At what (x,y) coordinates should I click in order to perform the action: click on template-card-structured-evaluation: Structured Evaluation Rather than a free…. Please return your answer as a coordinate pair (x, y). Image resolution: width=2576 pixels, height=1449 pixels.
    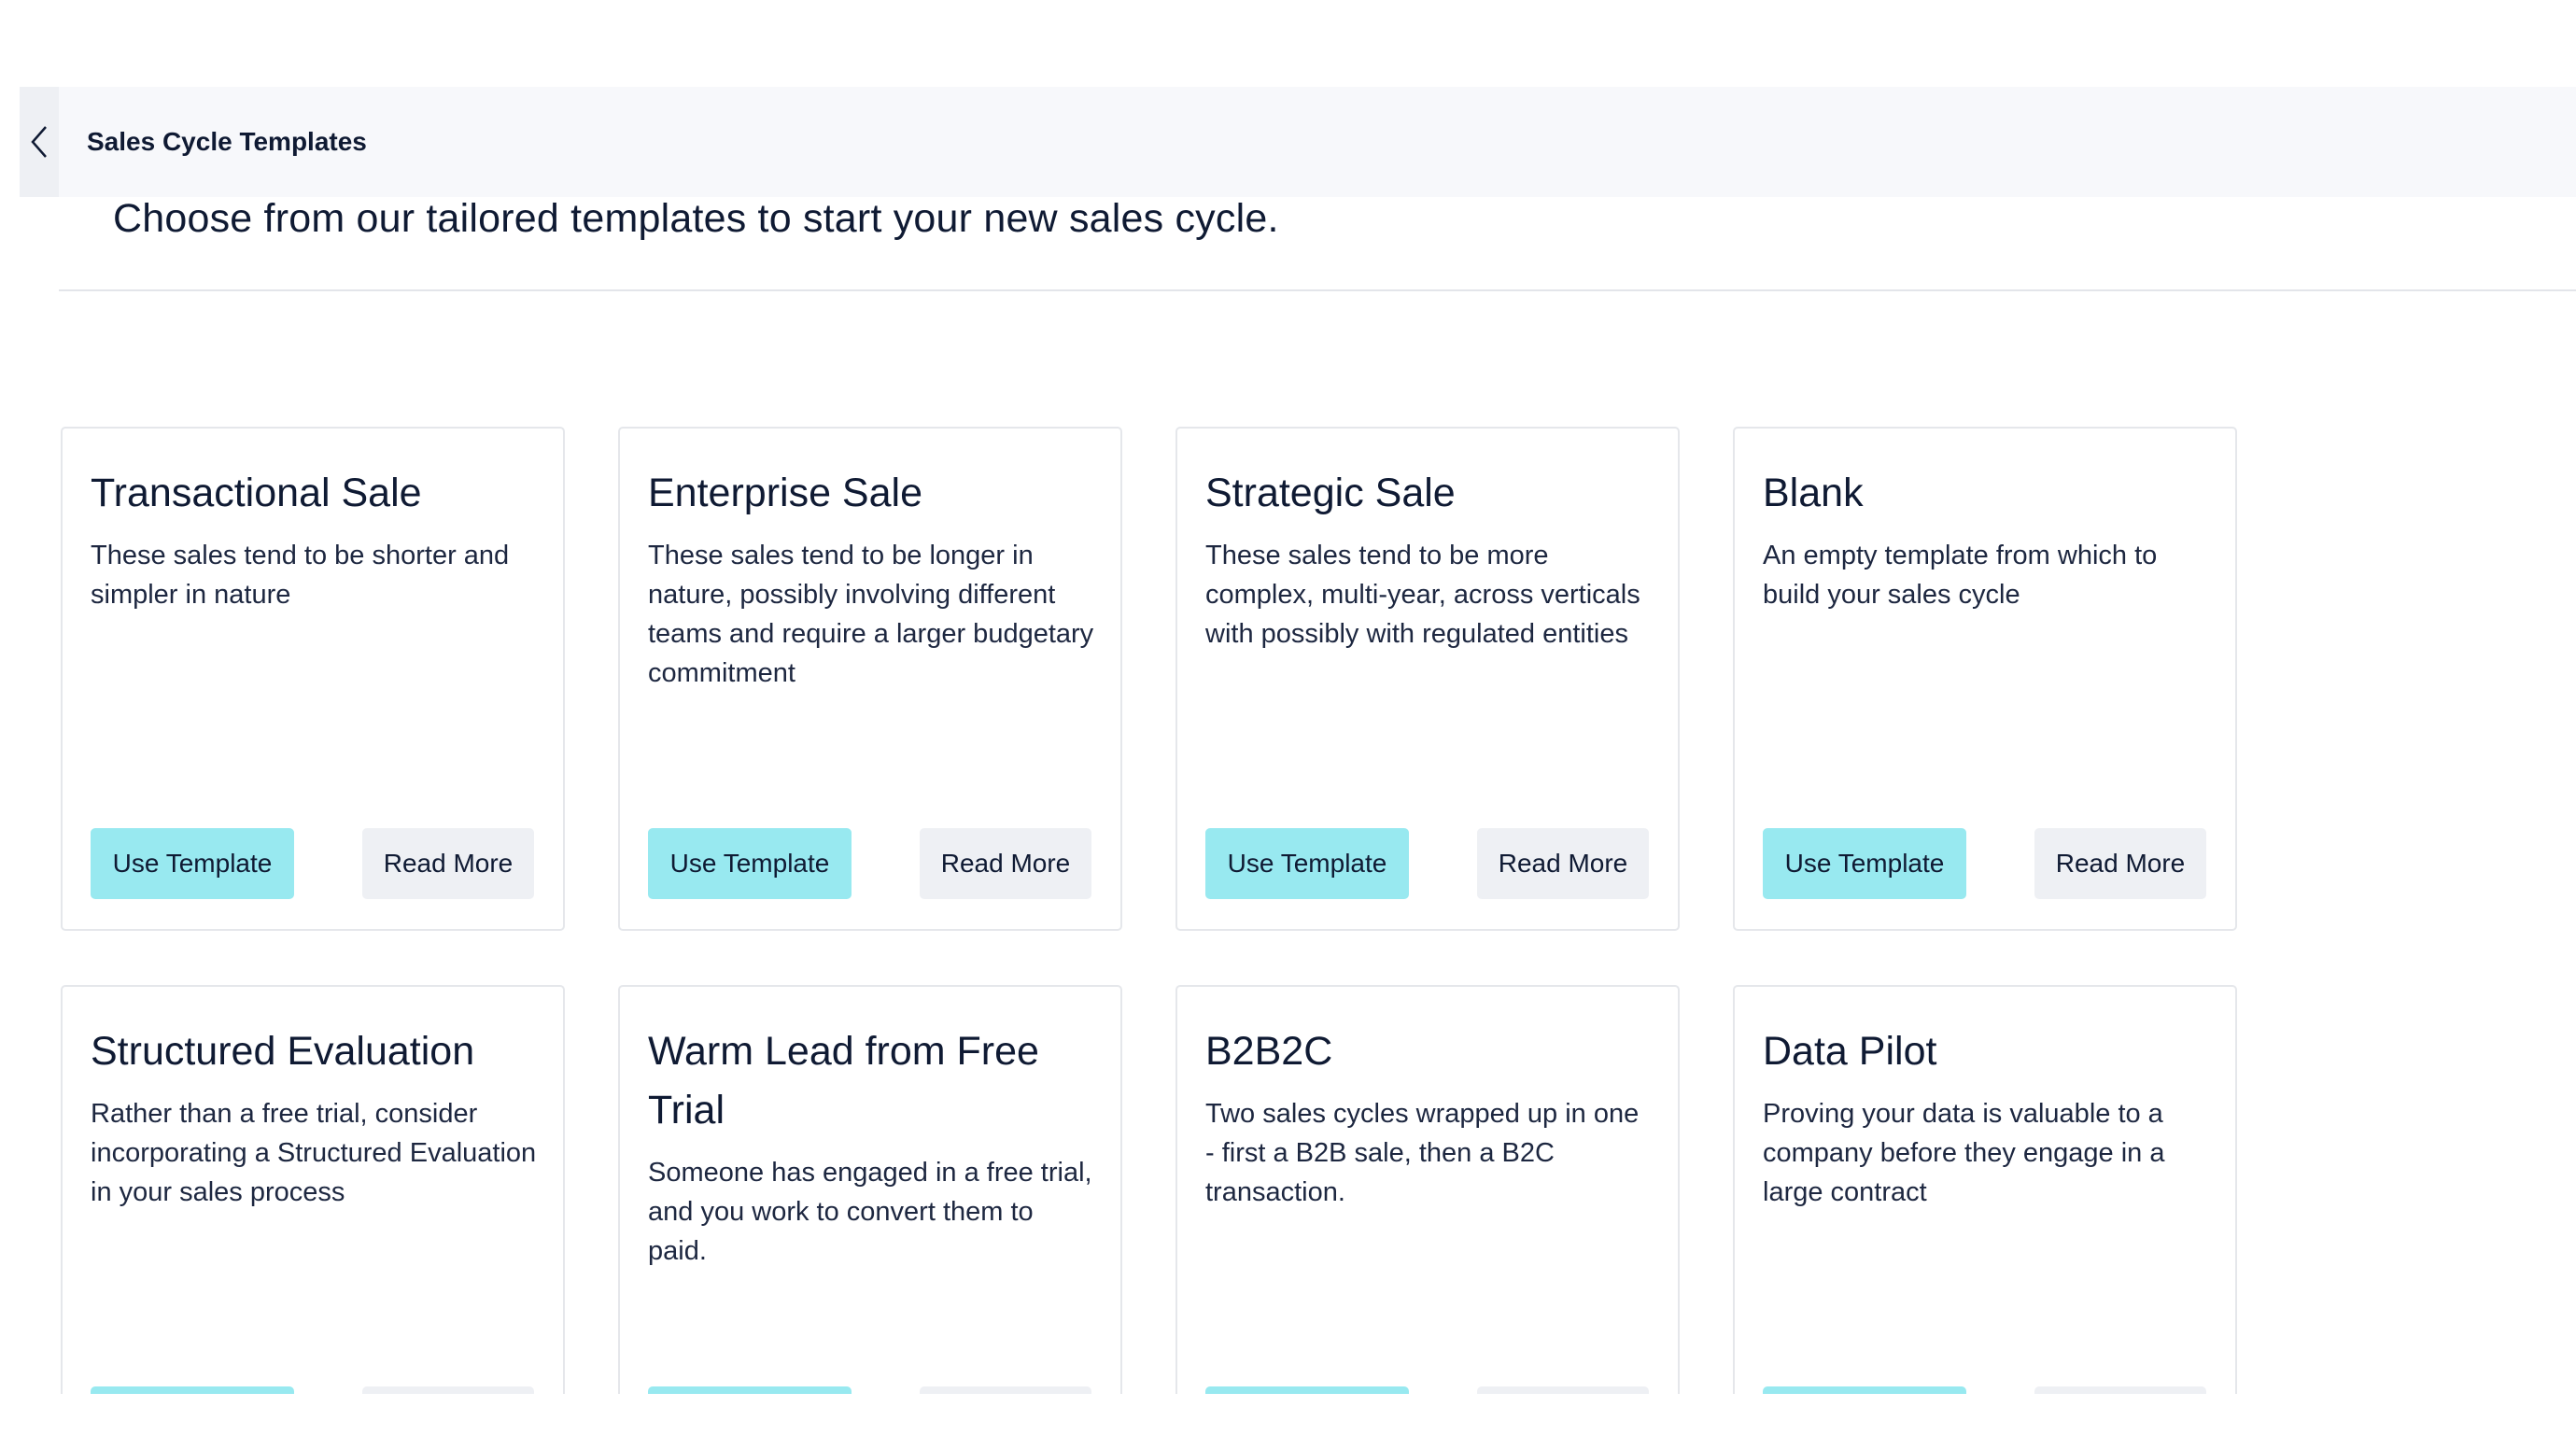
    Looking at the image, I should click on (313, 1189).